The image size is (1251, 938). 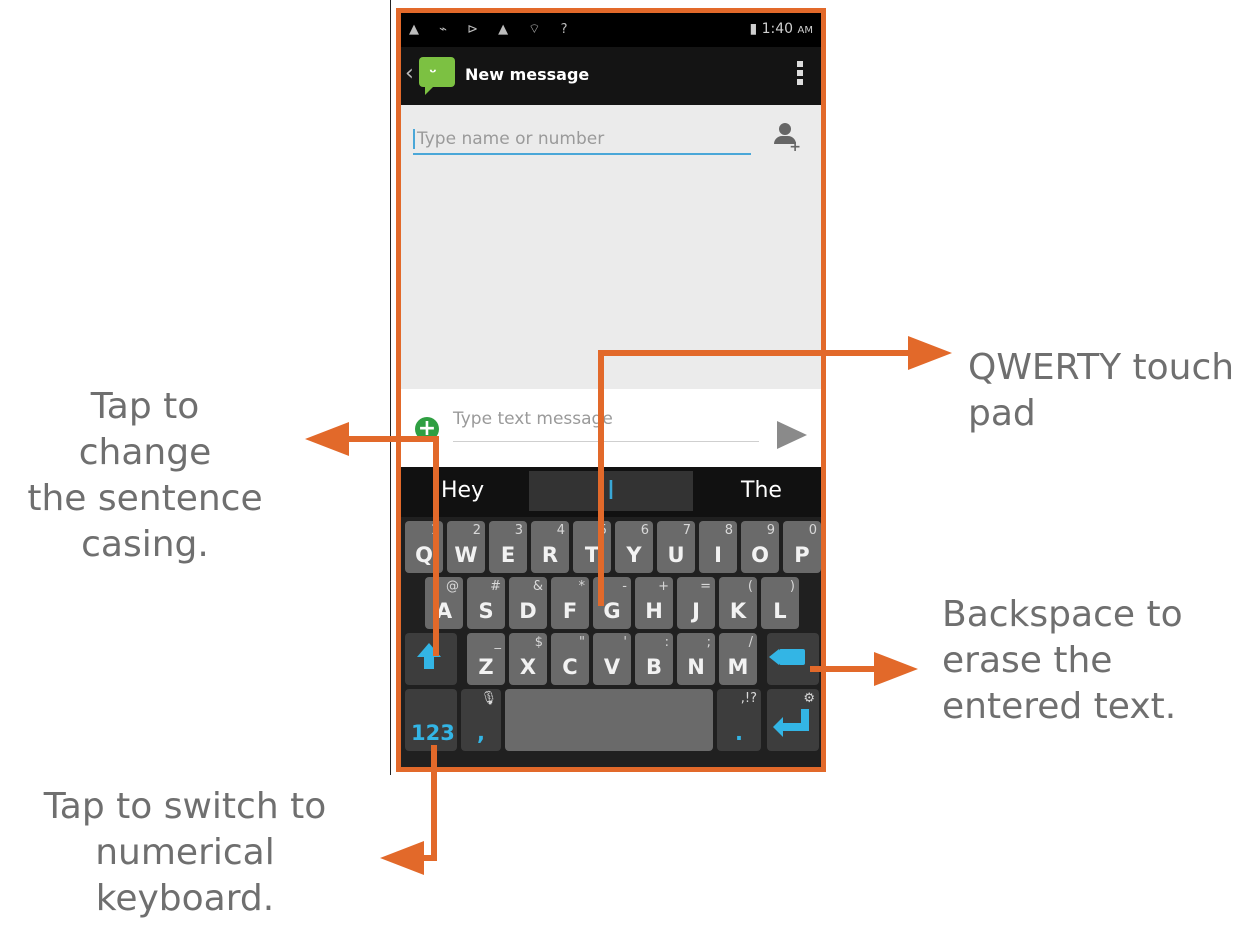 What do you see at coordinates (654, 659) in the screenshot?
I see `key-b: :B` at bounding box center [654, 659].